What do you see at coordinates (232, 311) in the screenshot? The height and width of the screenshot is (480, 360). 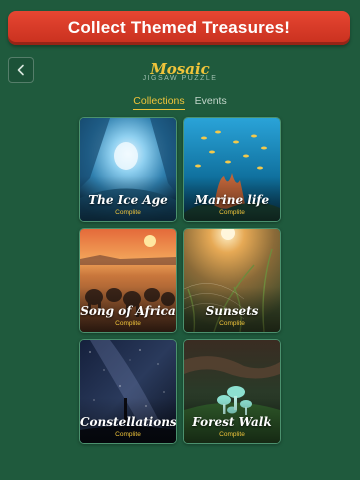 I see `collection-name: Sunsets` at bounding box center [232, 311].